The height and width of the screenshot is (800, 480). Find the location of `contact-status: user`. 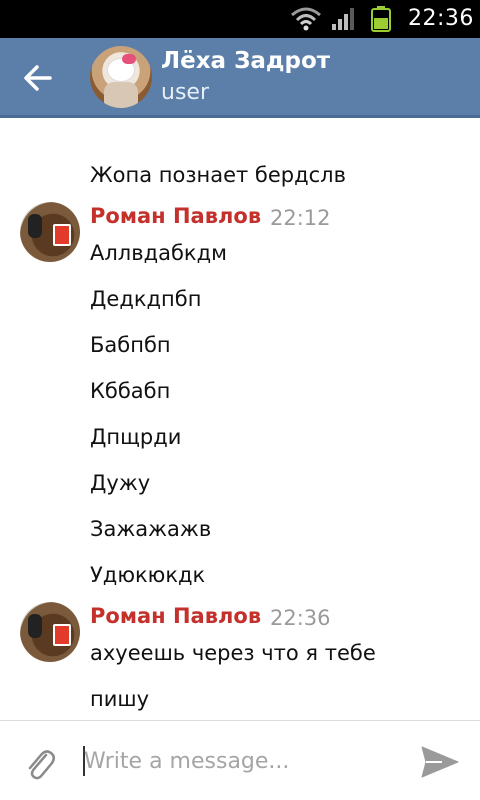

contact-status: user is located at coordinates (185, 92).